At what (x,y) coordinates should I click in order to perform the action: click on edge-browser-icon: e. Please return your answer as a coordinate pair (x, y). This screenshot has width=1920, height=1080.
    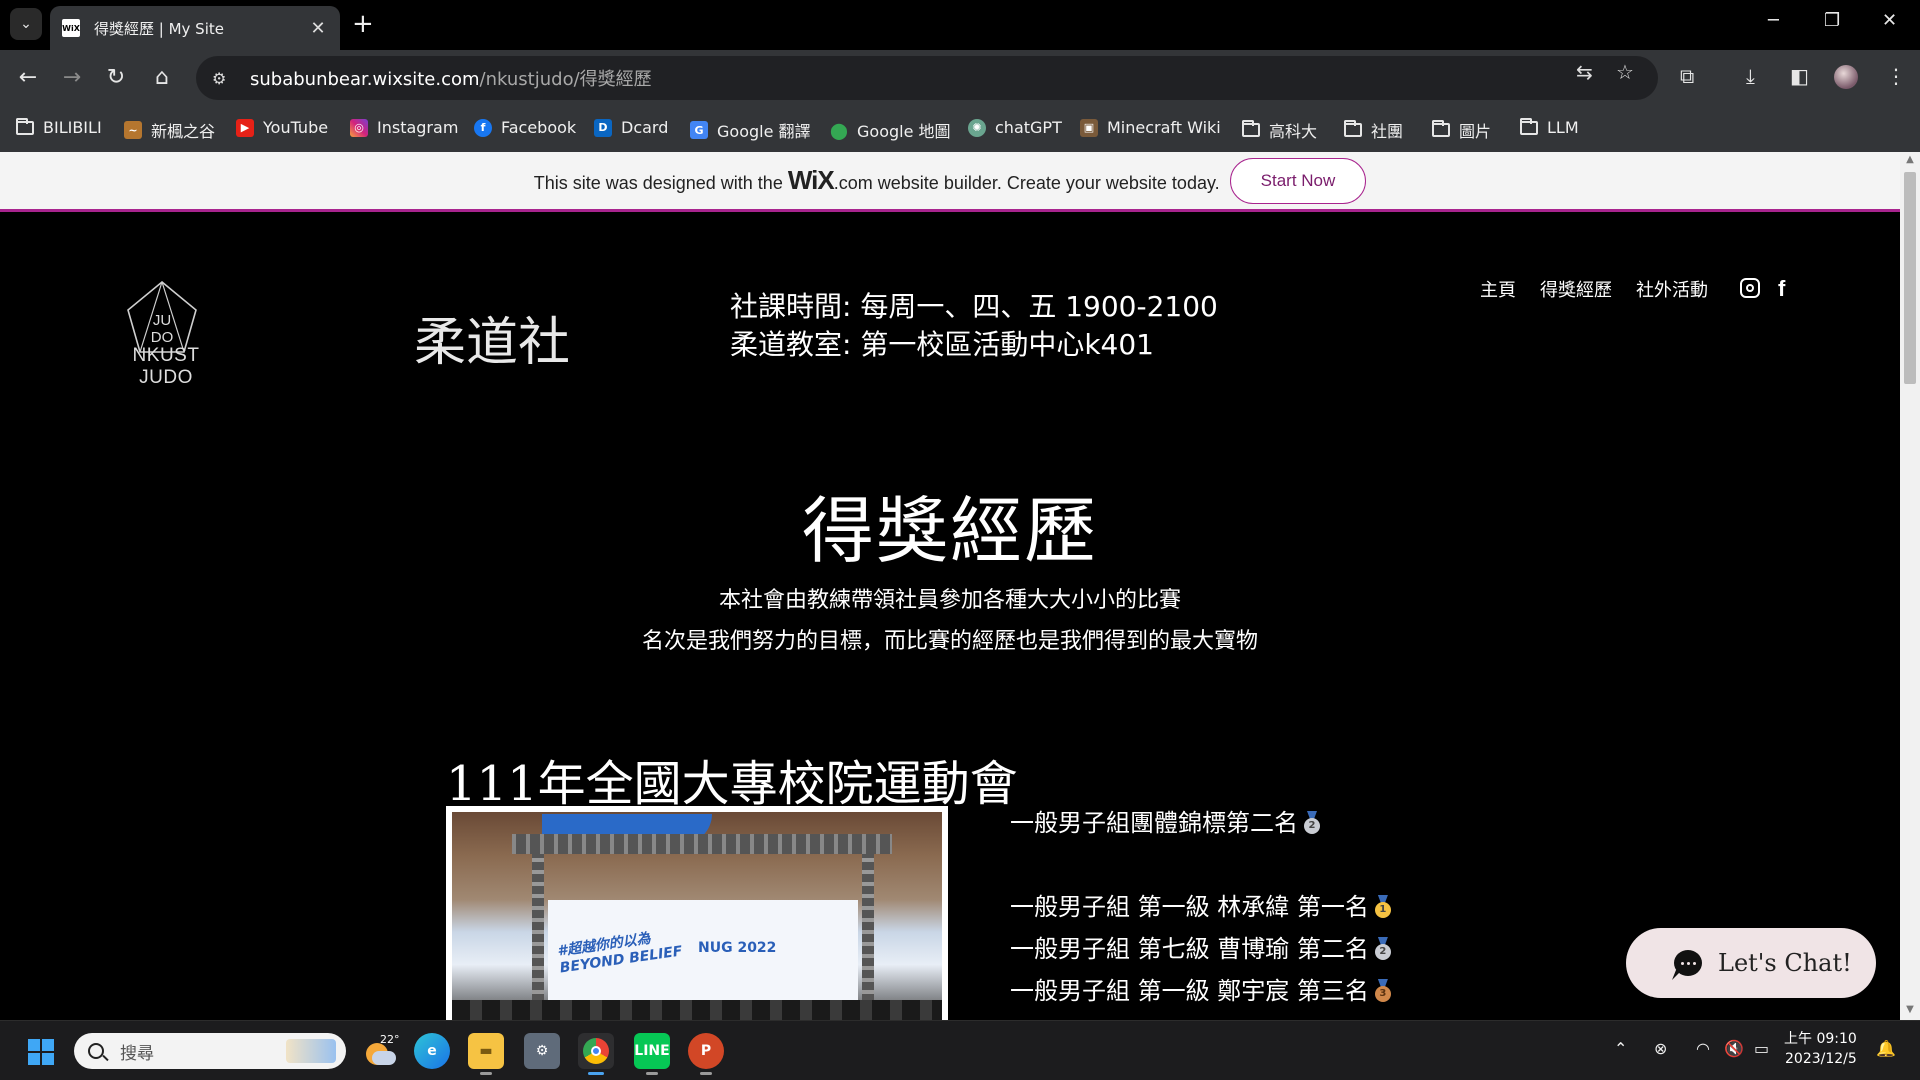
    Looking at the image, I should click on (432, 1051).